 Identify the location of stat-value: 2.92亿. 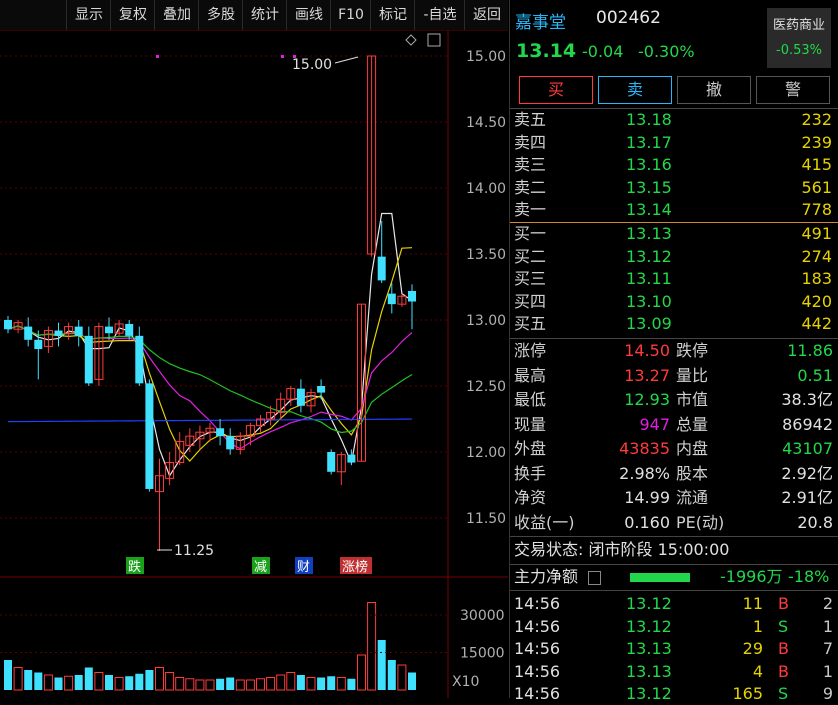
(807, 473).